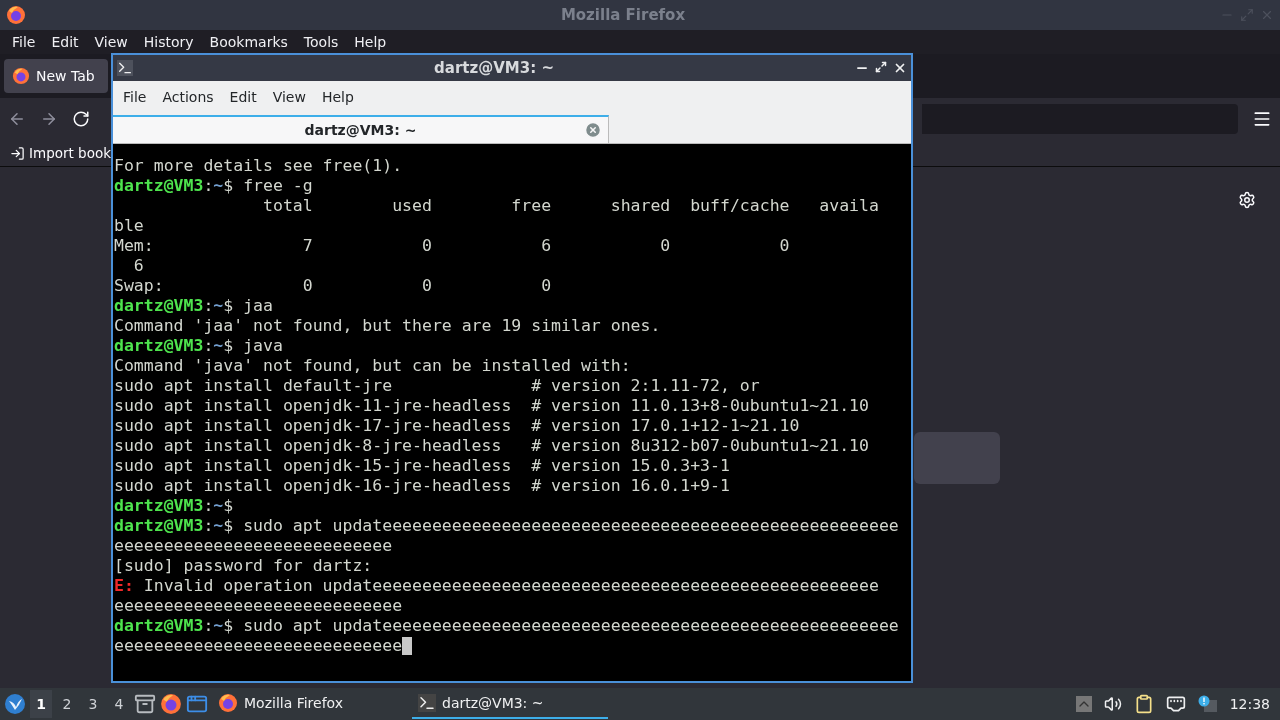 Image resolution: width=1280 pixels, height=720 pixels. I want to click on terminal-line: E: Invalid operation updateeeeeeeeeeeeeeeeeeeeeeeeeeeeeeeeeeeeeeeeeeeeeeeeeee, so click(496, 586).